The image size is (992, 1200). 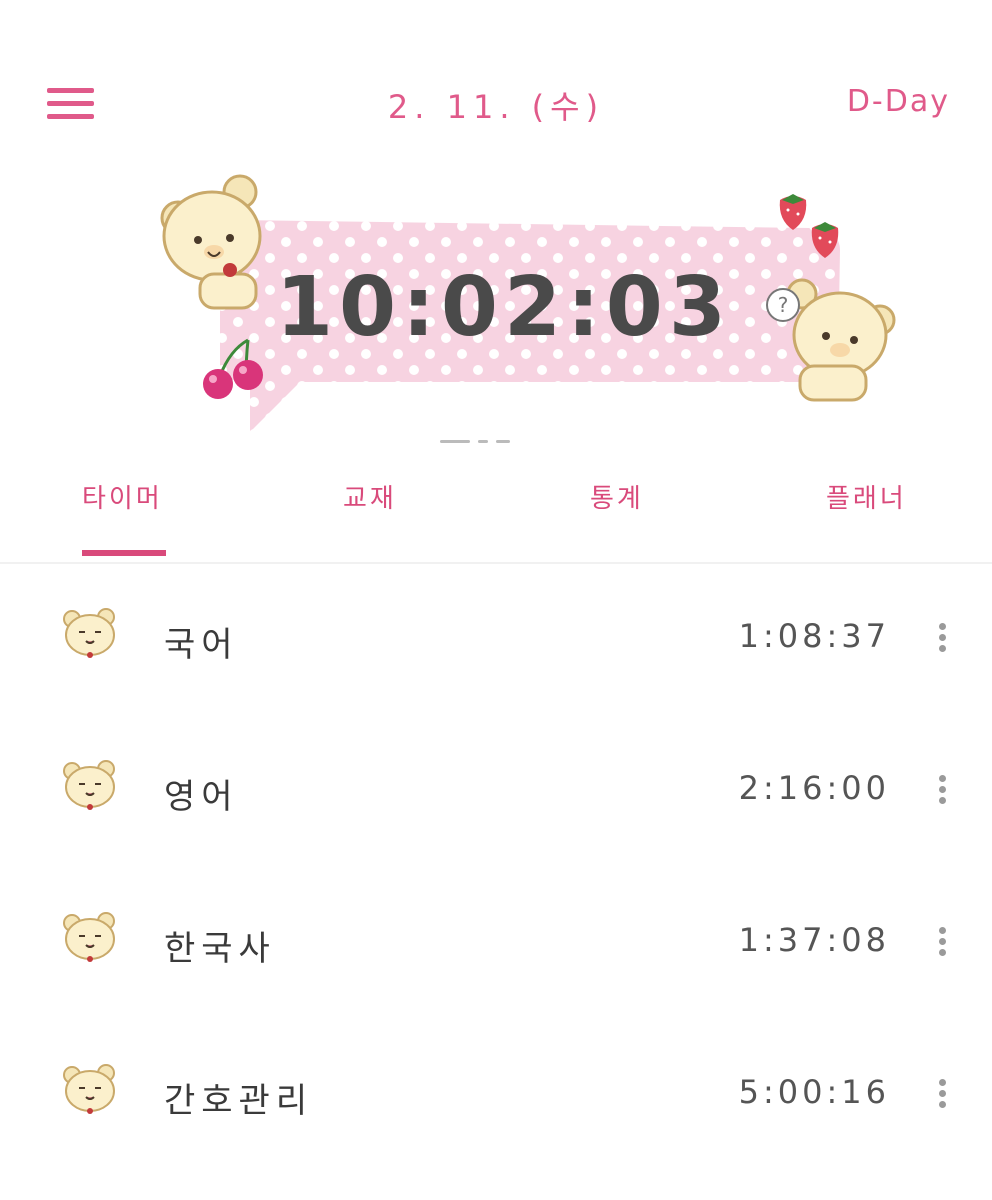 What do you see at coordinates (122, 496) in the screenshot?
I see `tab-timer: 타이머` at bounding box center [122, 496].